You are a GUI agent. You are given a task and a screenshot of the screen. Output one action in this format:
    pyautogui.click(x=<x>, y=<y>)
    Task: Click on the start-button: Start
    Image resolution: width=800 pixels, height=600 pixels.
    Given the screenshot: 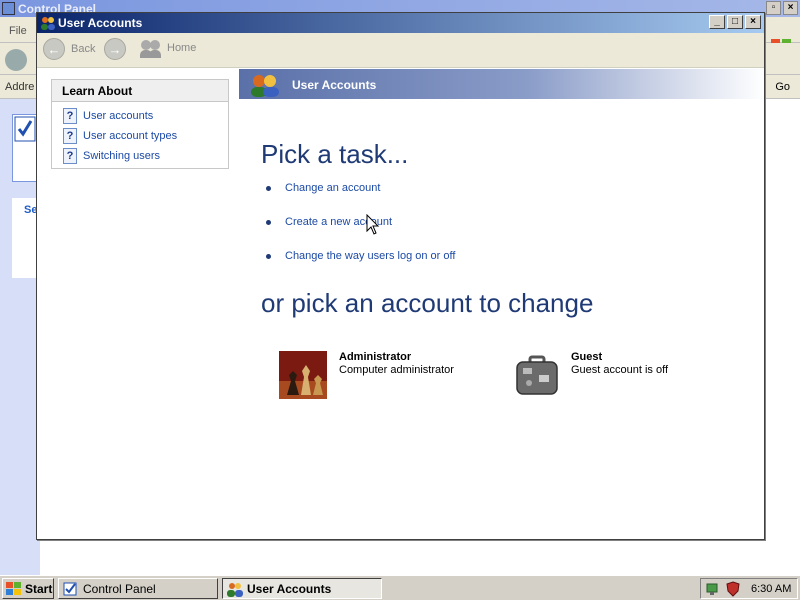 What is the action you would take?
    pyautogui.click(x=28, y=588)
    